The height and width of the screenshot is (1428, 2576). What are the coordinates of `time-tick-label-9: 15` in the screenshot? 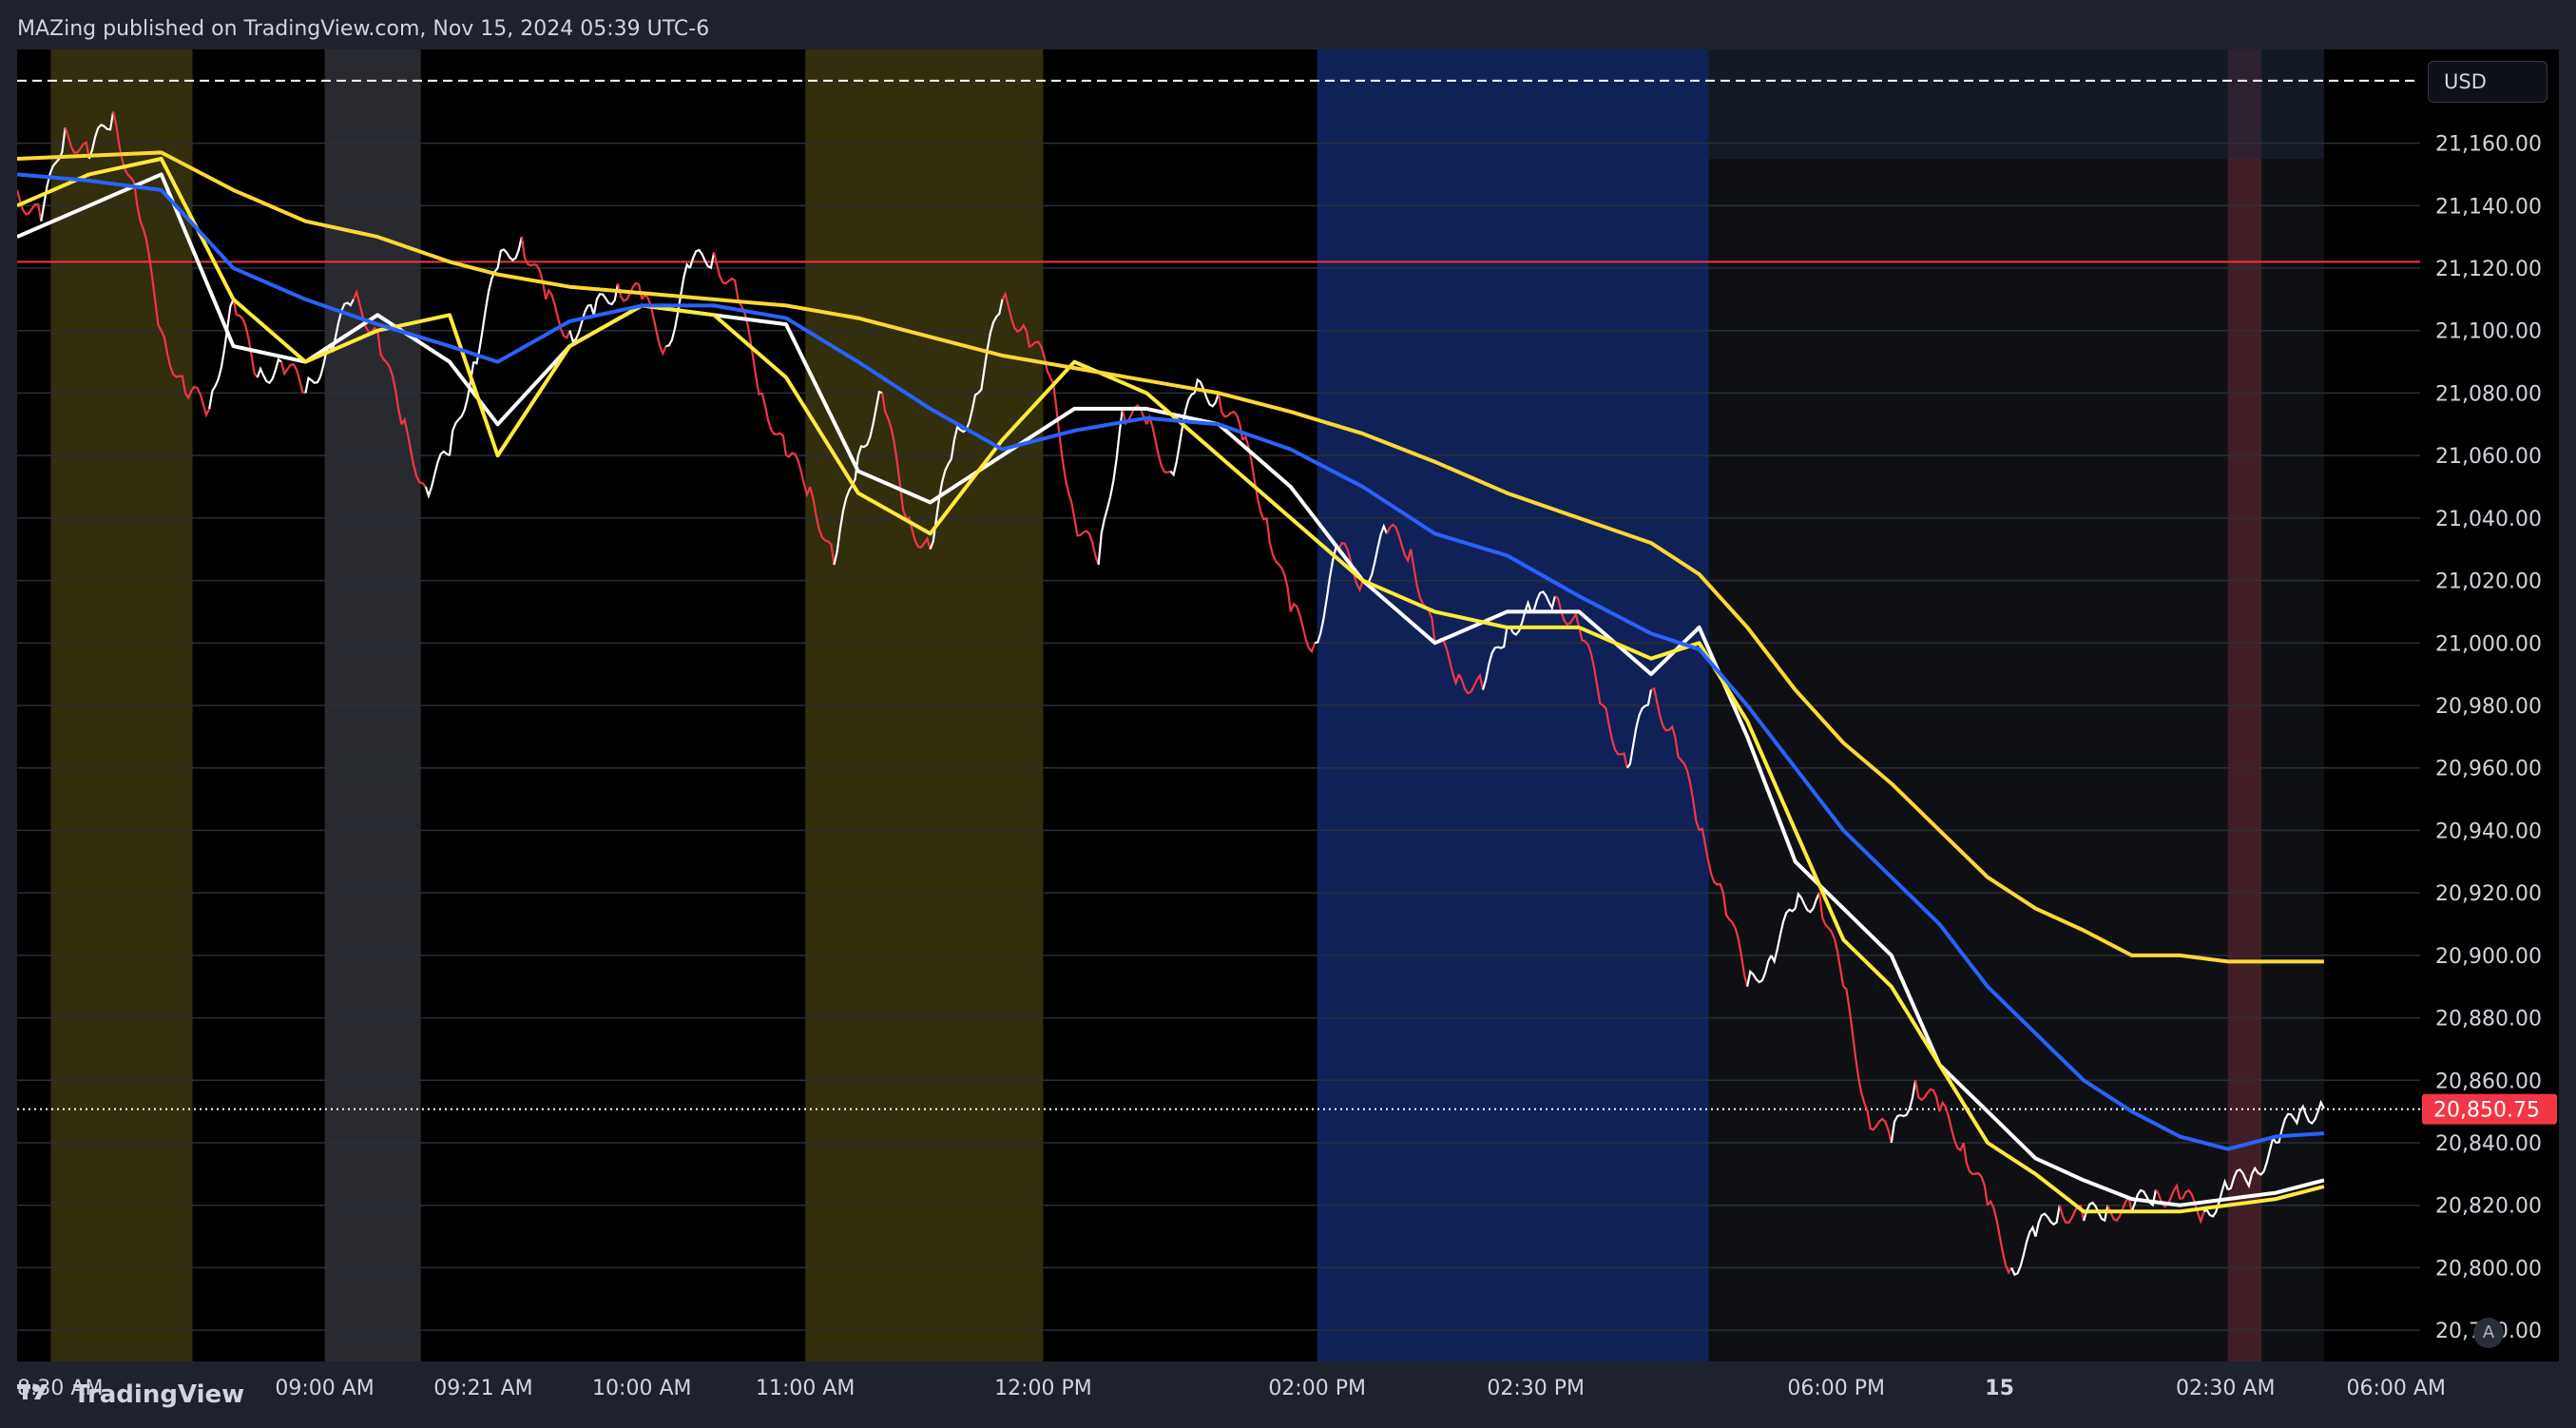 It's located at (1999, 1389).